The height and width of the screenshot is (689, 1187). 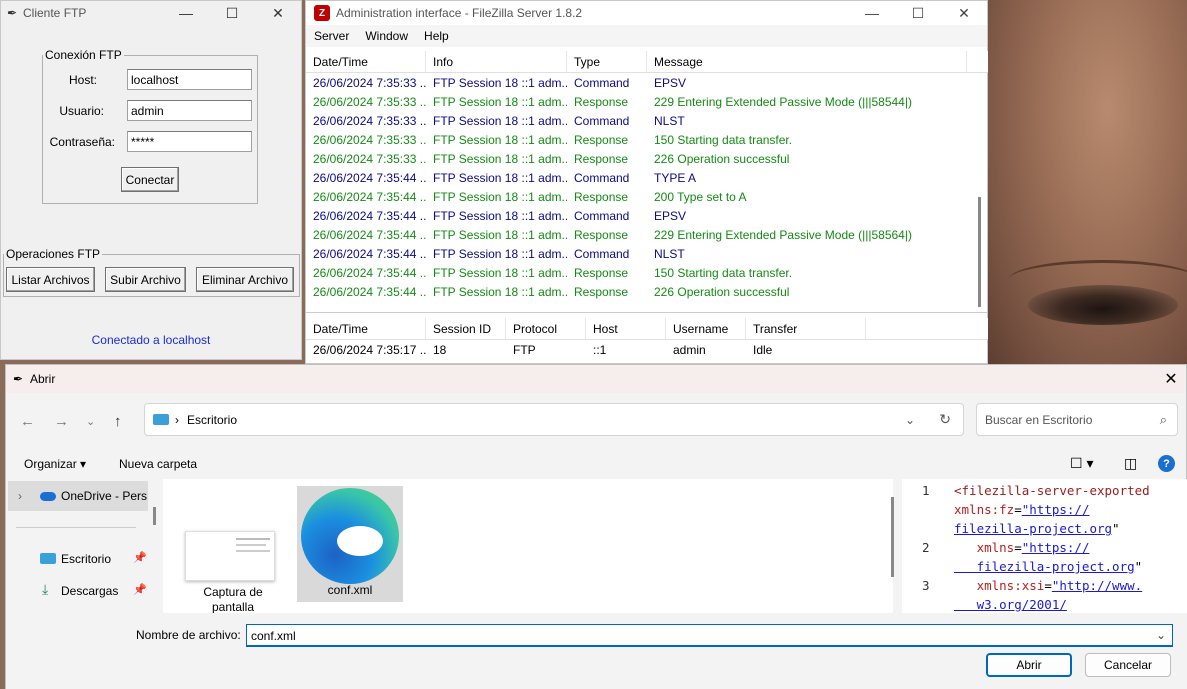 What do you see at coordinates (55, 464) in the screenshot?
I see `organize-button: Organizar ▾` at bounding box center [55, 464].